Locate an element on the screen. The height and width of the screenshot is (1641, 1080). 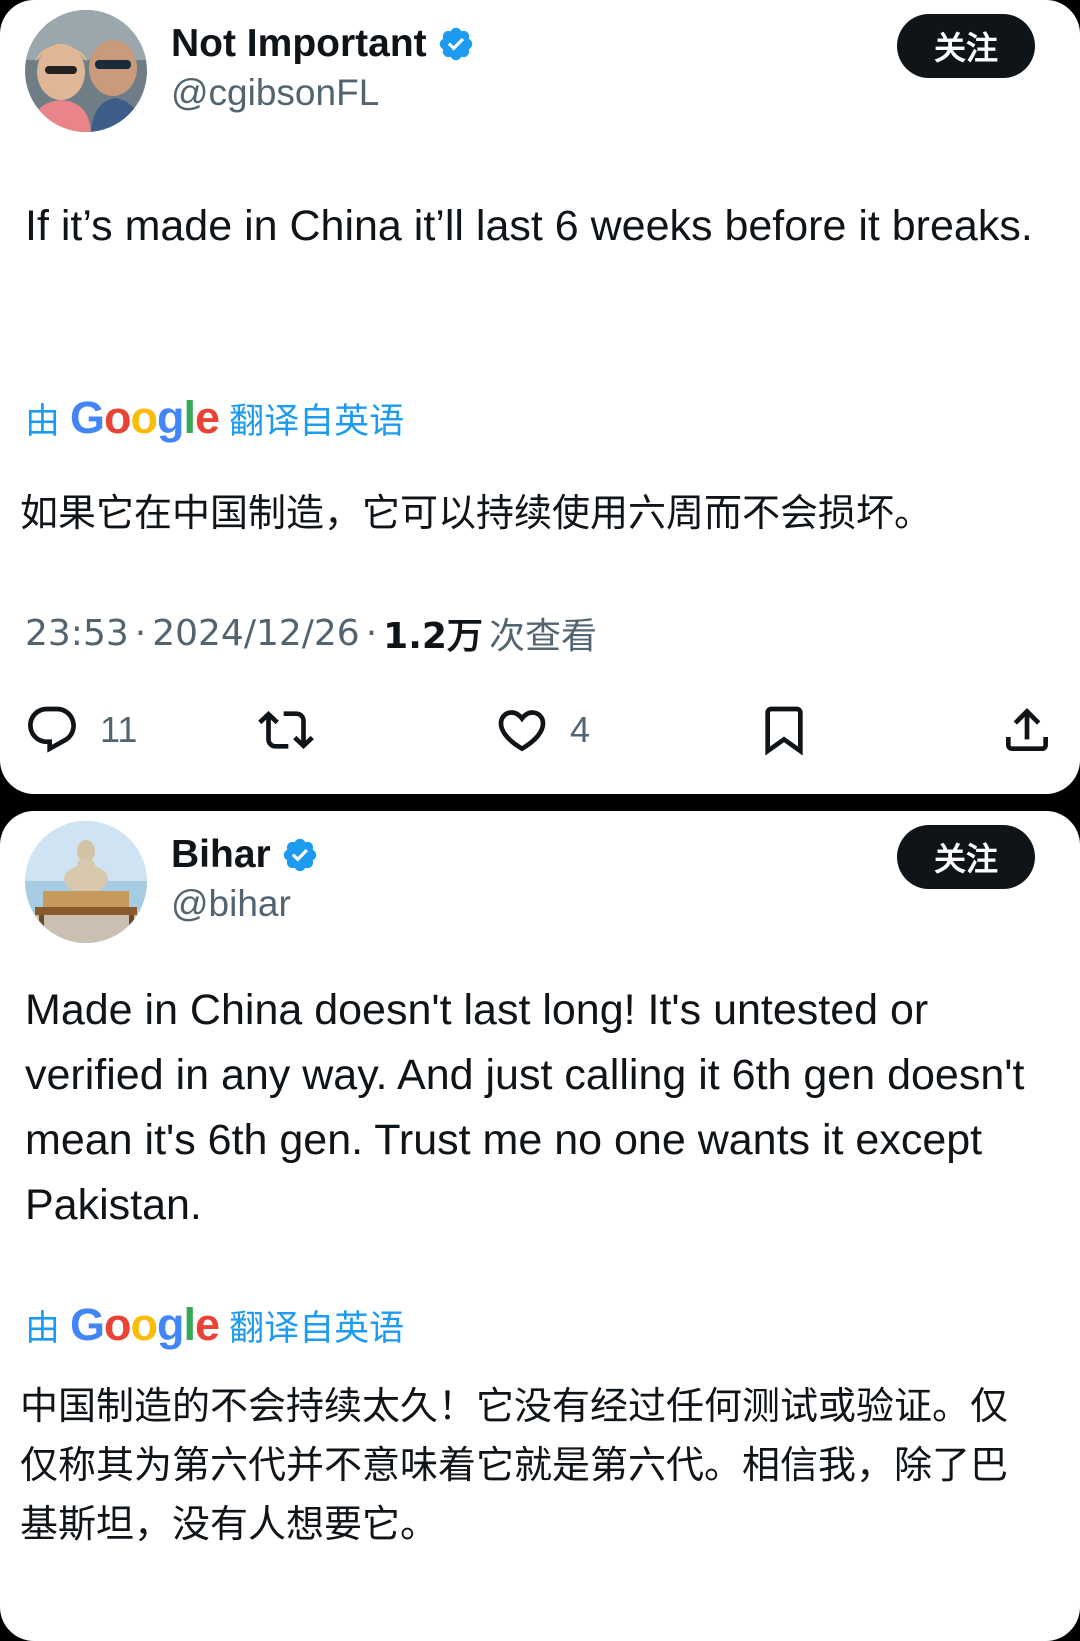
tweet-meta: 23:53 · 2024/12/26 · 1.2万 次查看 is located at coordinates (311, 633).